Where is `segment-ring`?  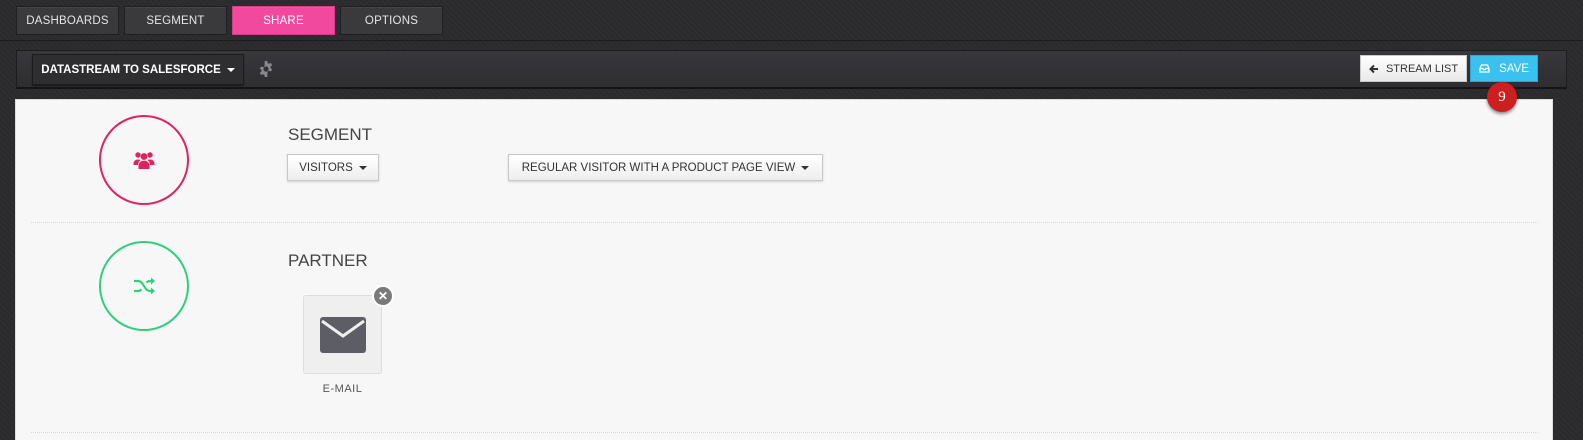
segment-ring is located at coordinates (144, 160).